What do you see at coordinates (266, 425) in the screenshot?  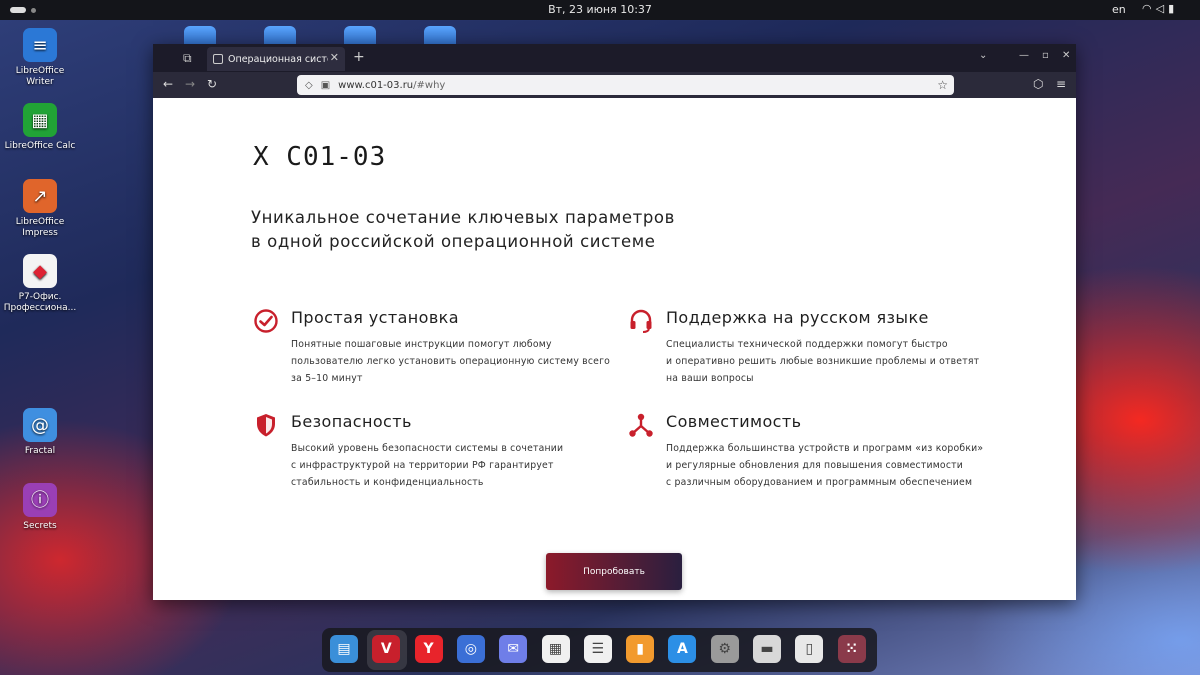 I see `shield-icon` at bounding box center [266, 425].